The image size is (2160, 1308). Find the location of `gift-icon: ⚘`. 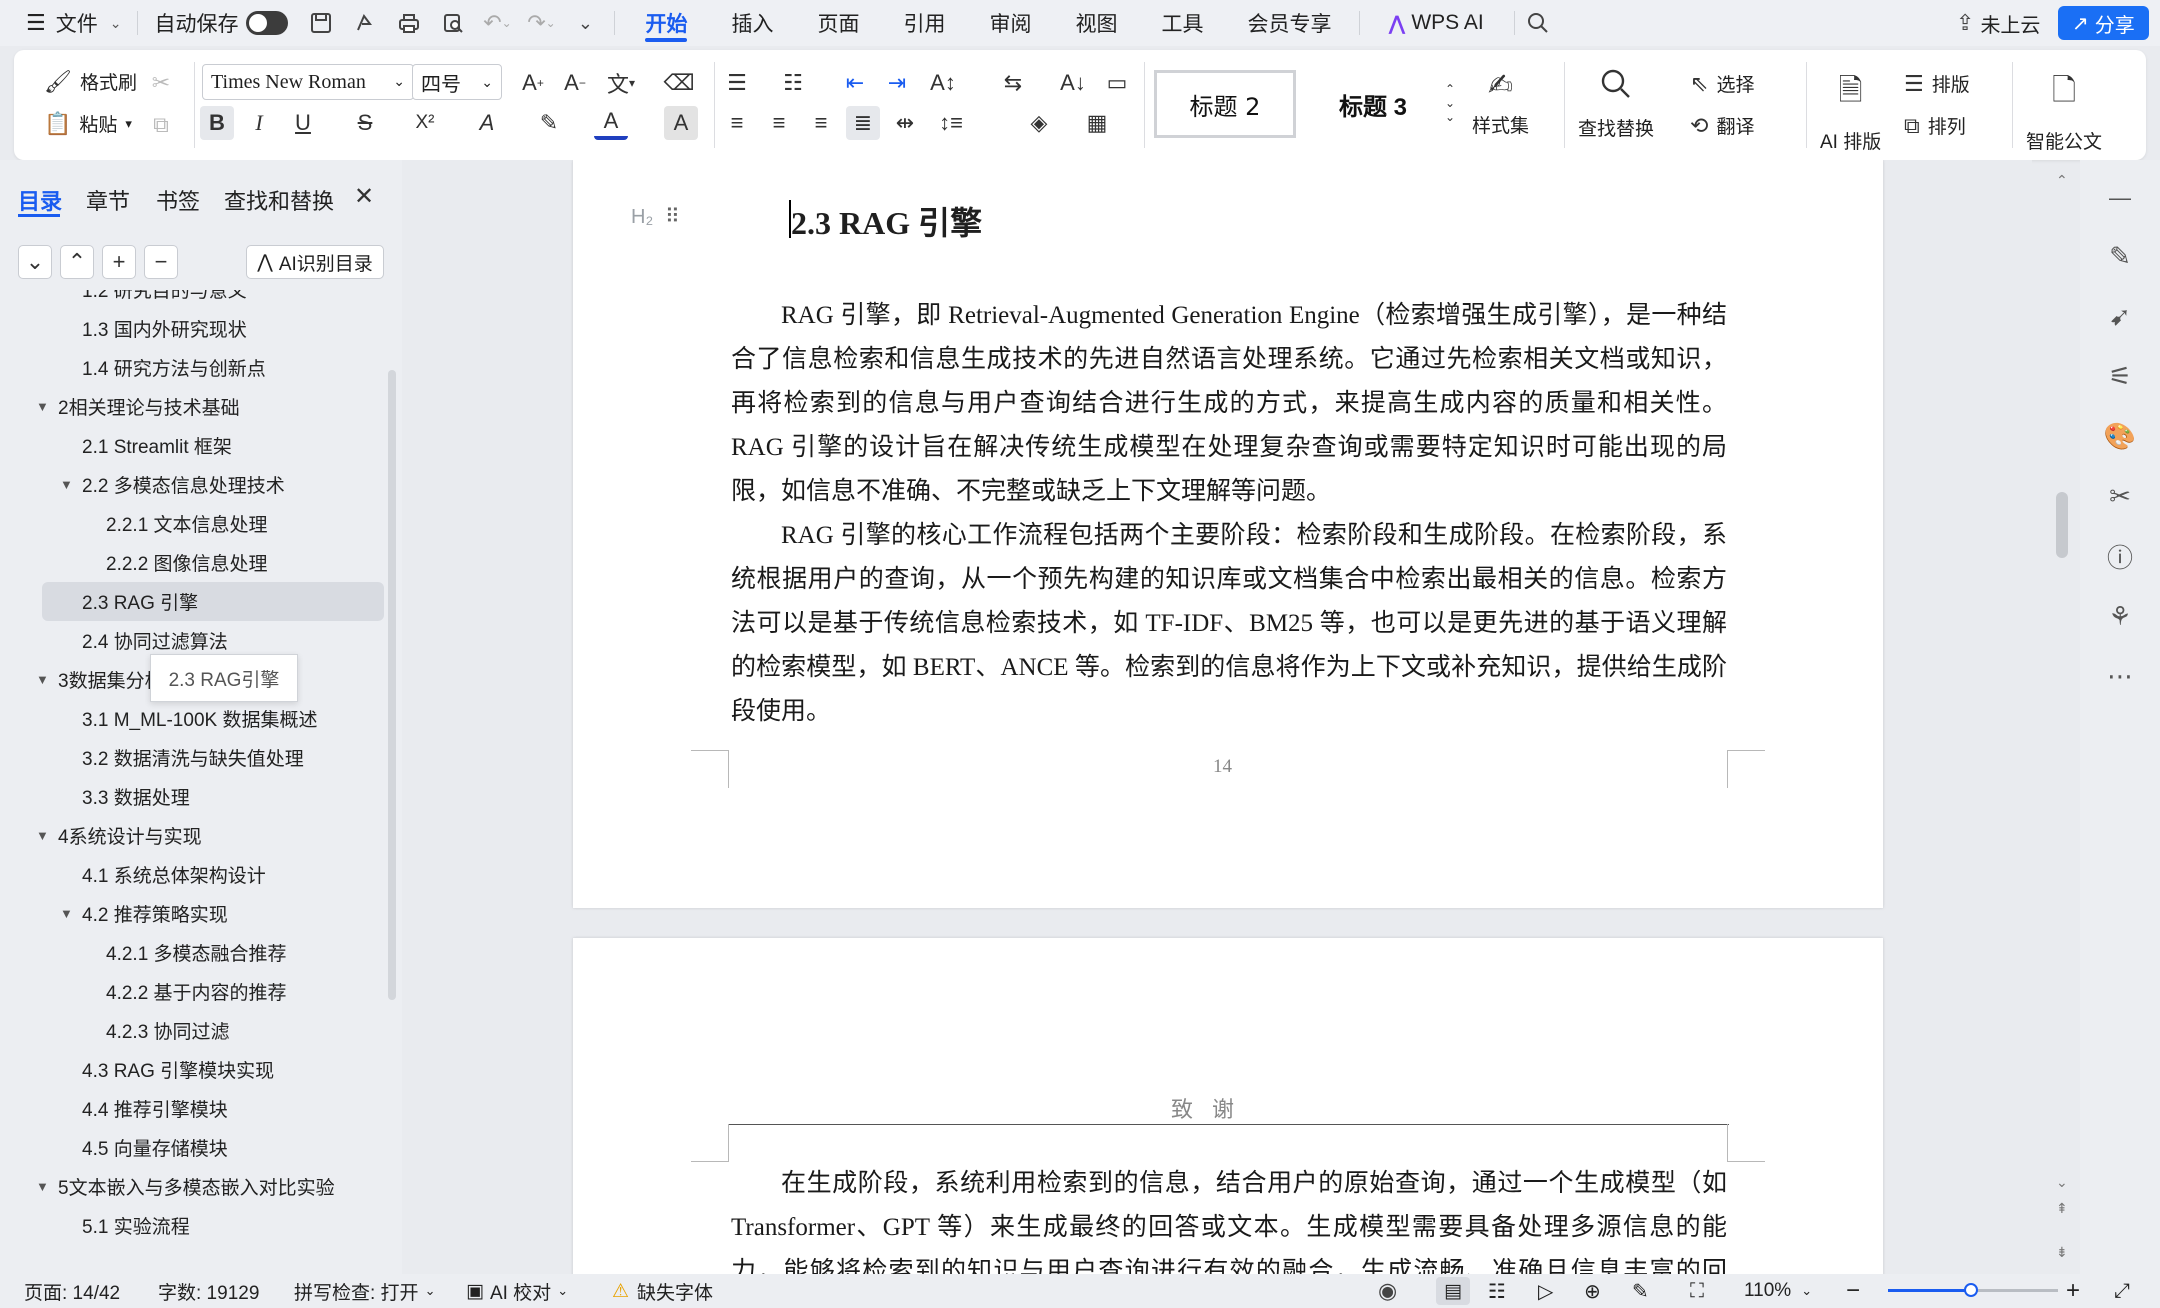

gift-icon: ⚘ is located at coordinates (2120, 616).